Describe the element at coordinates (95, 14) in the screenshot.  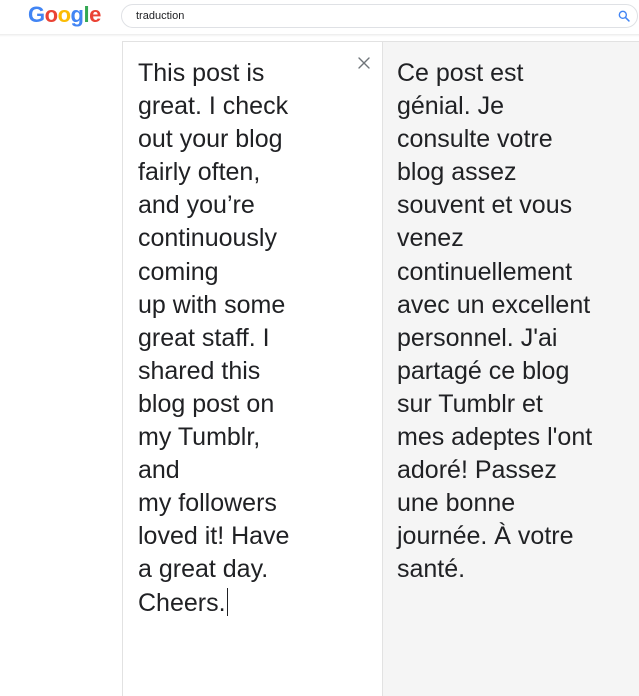
I see `logo-letter: e` at that location.